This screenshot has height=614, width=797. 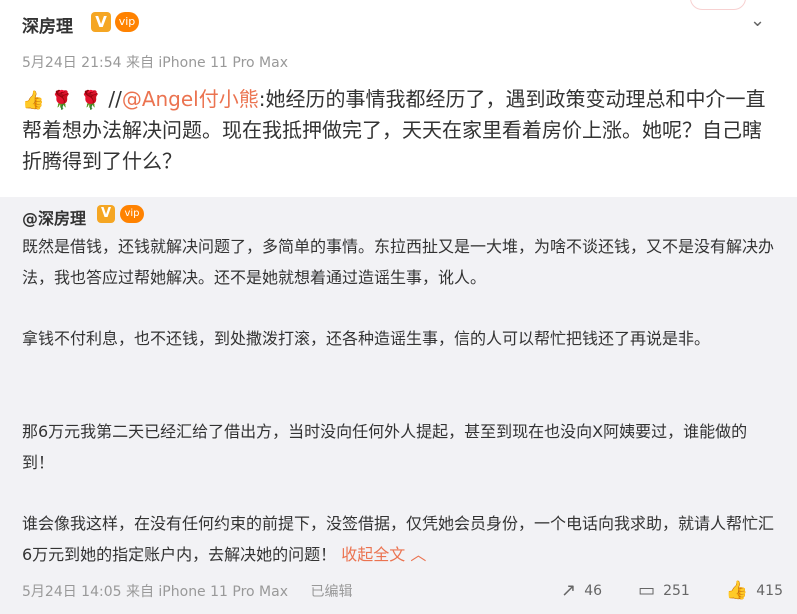 I want to click on repost-footer: 5月24日 14:05 来自 iPhone 11 Pro Max 已编辑, so click(x=187, y=591).